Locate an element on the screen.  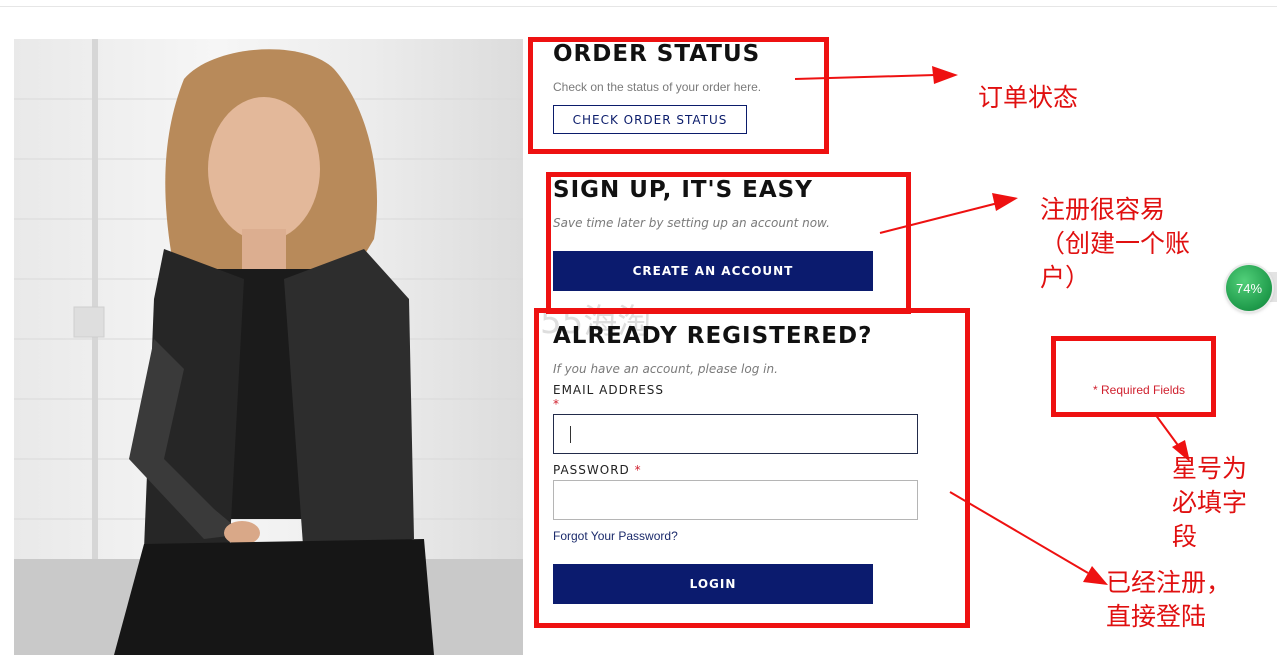
annotation-signup-line3: 户） is located at coordinates (1065, 277).